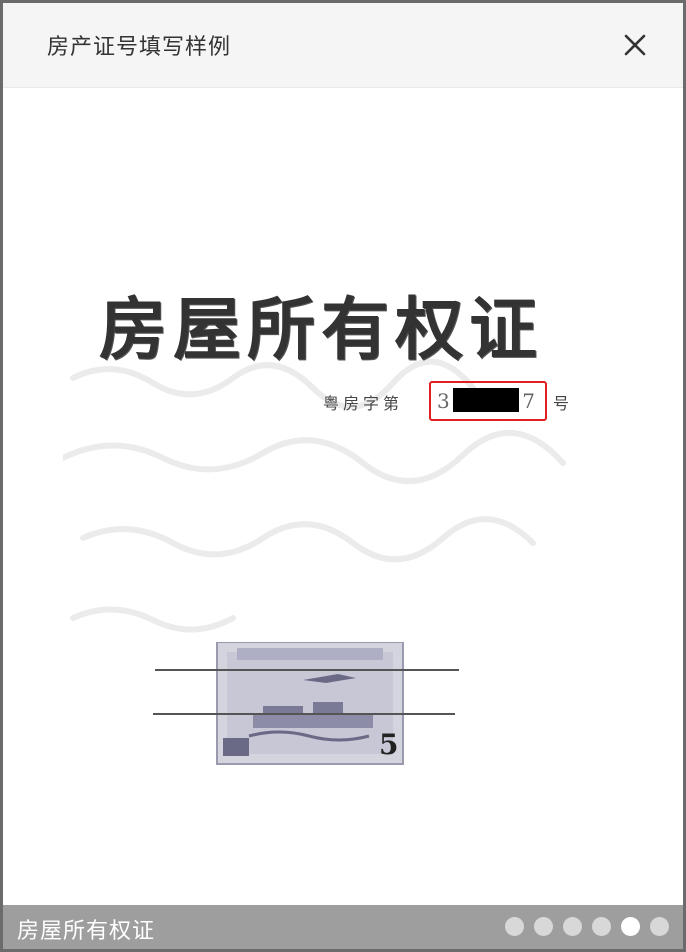 The height and width of the screenshot is (952, 686). What do you see at coordinates (363, 403) in the screenshot?
I see `registration-prefix: 粤房字第` at bounding box center [363, 403].